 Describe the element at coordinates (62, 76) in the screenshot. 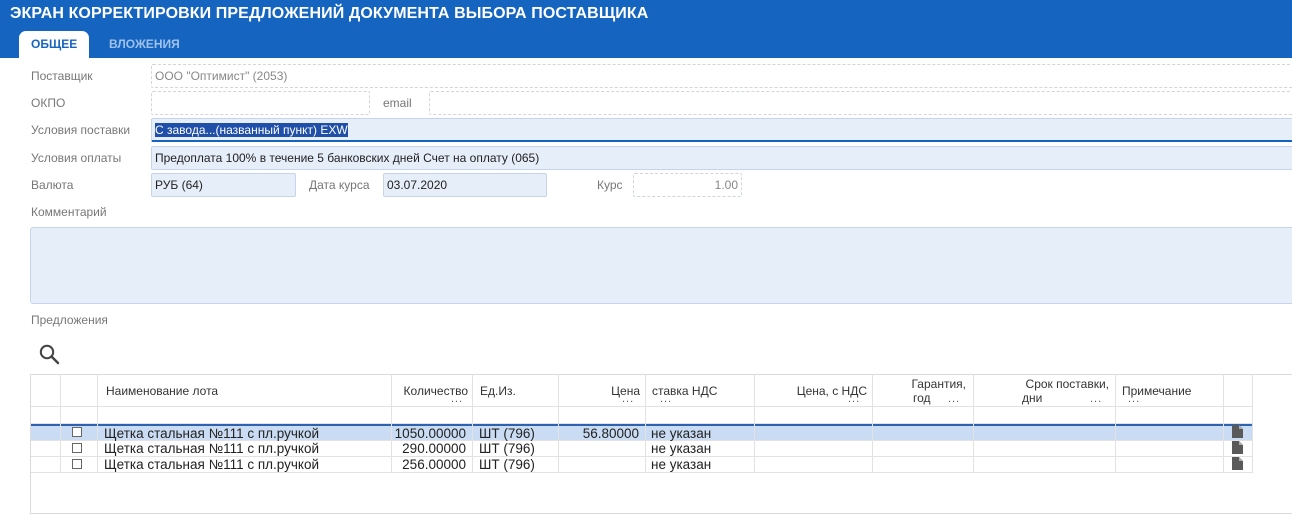

I see `supplier-label: Поставщик` at that location.